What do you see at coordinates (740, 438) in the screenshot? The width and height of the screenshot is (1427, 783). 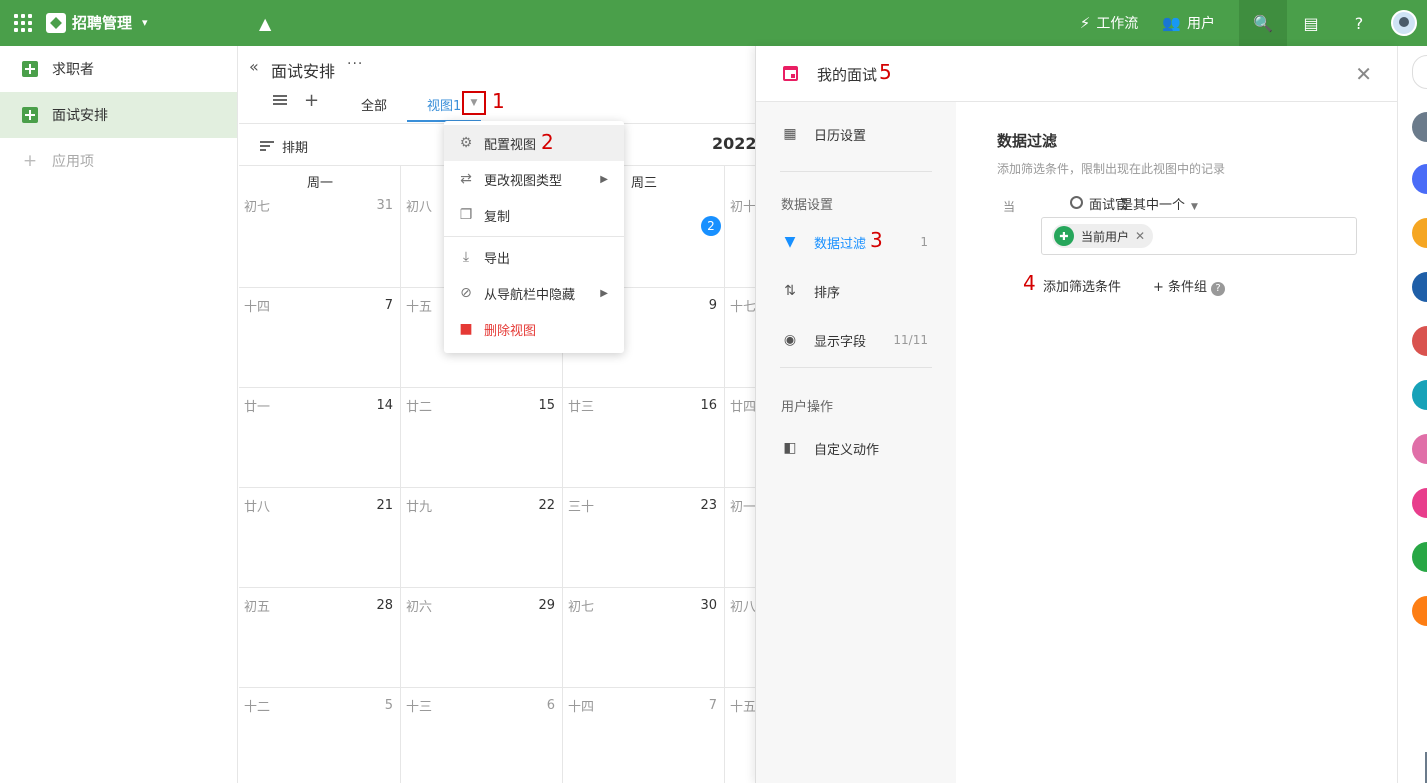 I see `calendar-day-cell: 廿四` at bounding box center [740, 438].